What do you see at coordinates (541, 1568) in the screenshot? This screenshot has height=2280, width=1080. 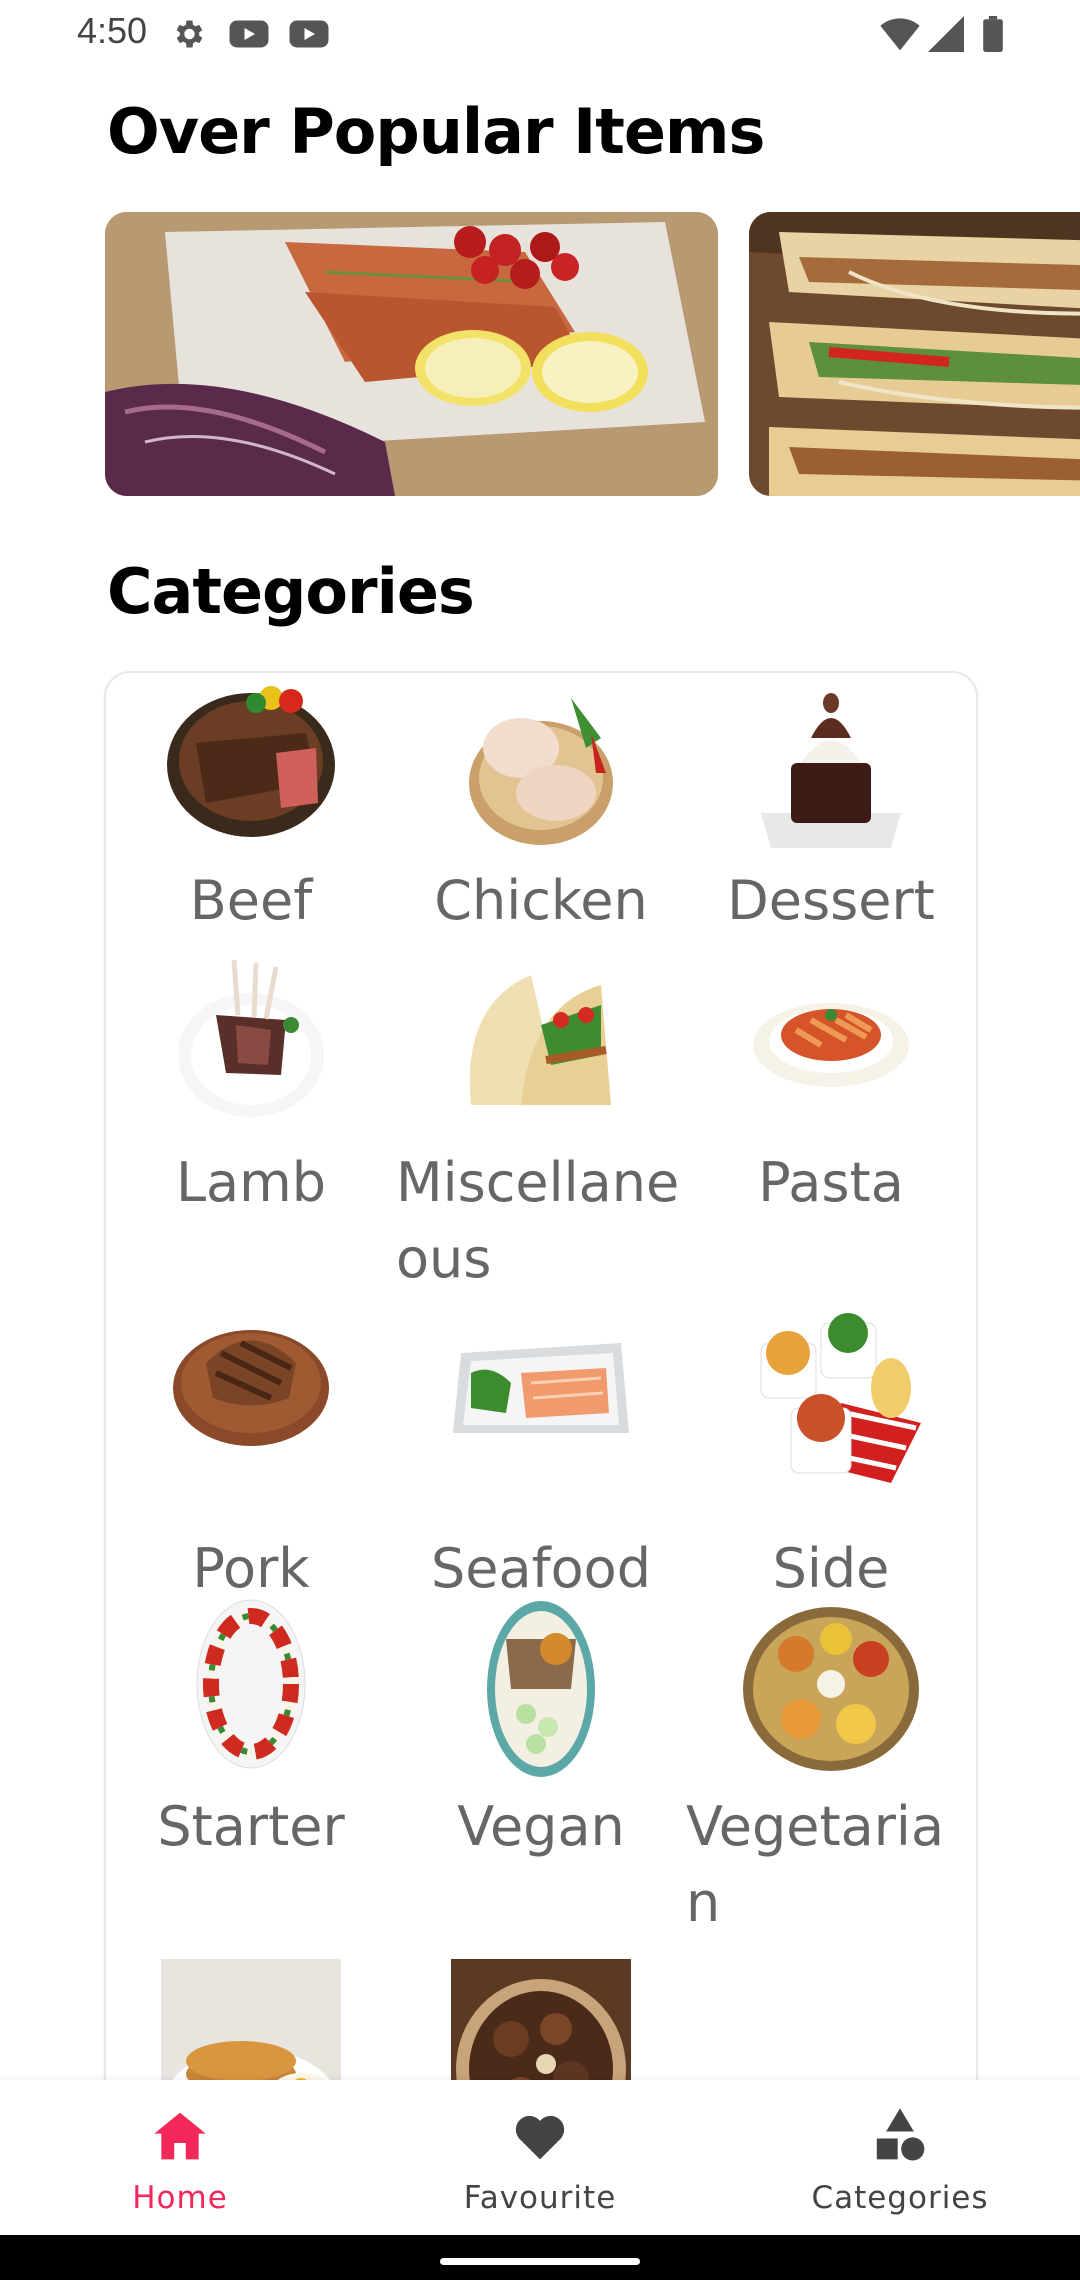 I see `category-label: Seafood` at bounding box center [541, 1568].